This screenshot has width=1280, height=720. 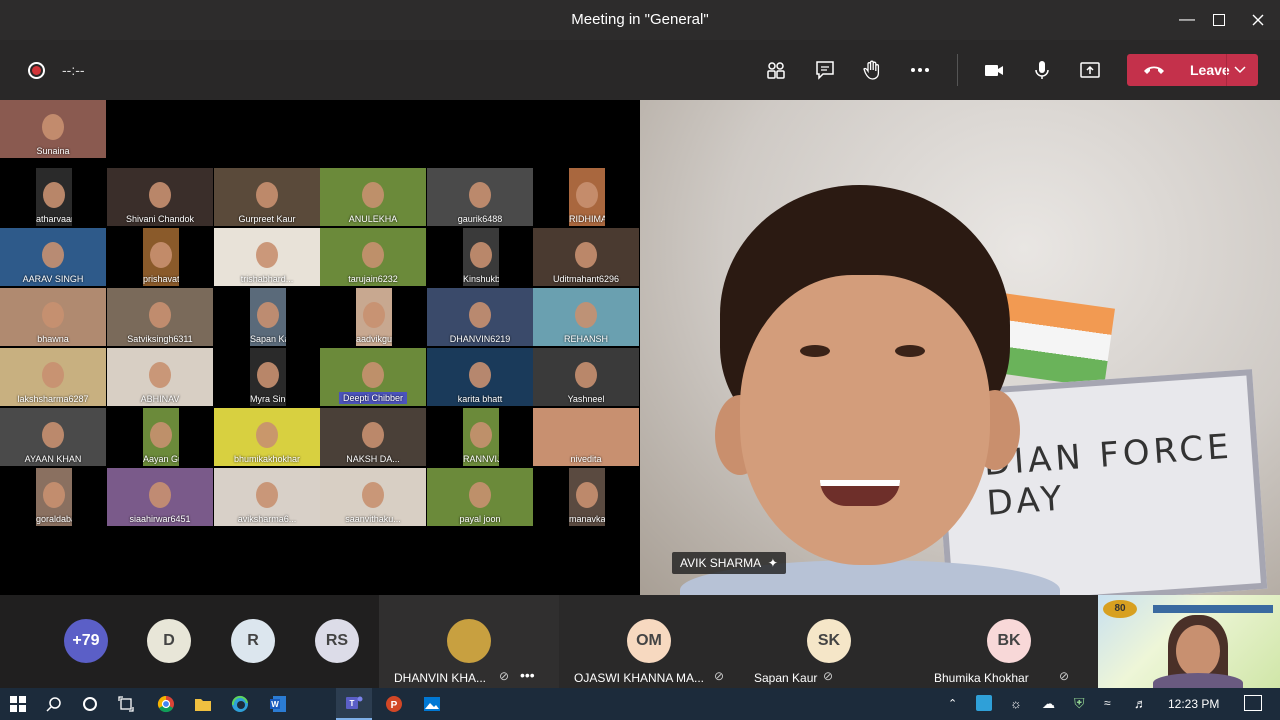 What do you see at coordinates (957, 70) in the screenshot?
I see `toolbar-divider` at bounding box center [957, 70].